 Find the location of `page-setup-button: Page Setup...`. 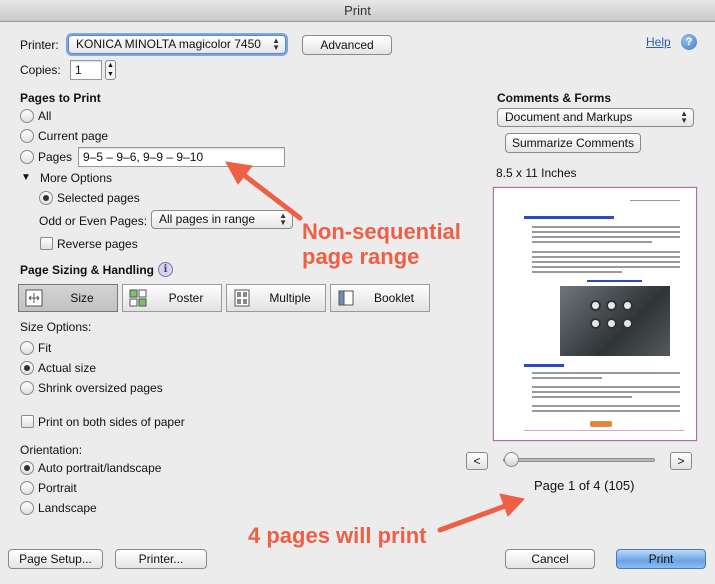

page-setup-button: Page Setup... is located at coordinates (55, 559).